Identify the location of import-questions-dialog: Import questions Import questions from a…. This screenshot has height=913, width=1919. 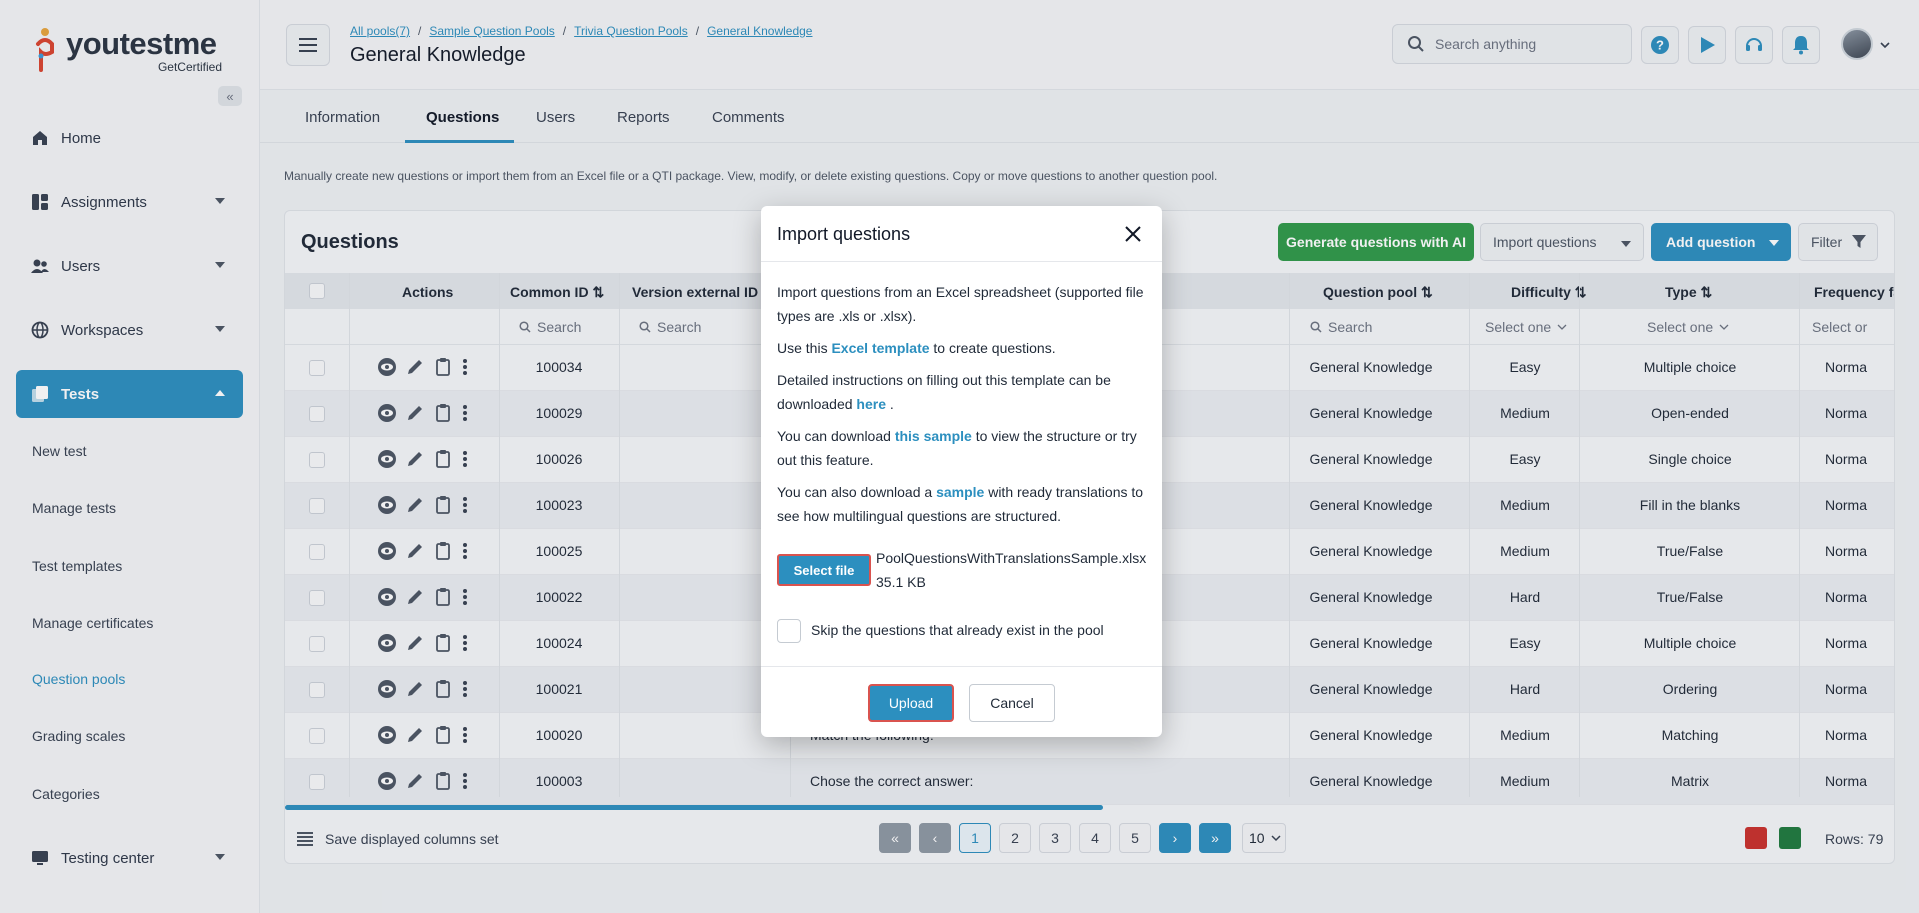
(961, 471).